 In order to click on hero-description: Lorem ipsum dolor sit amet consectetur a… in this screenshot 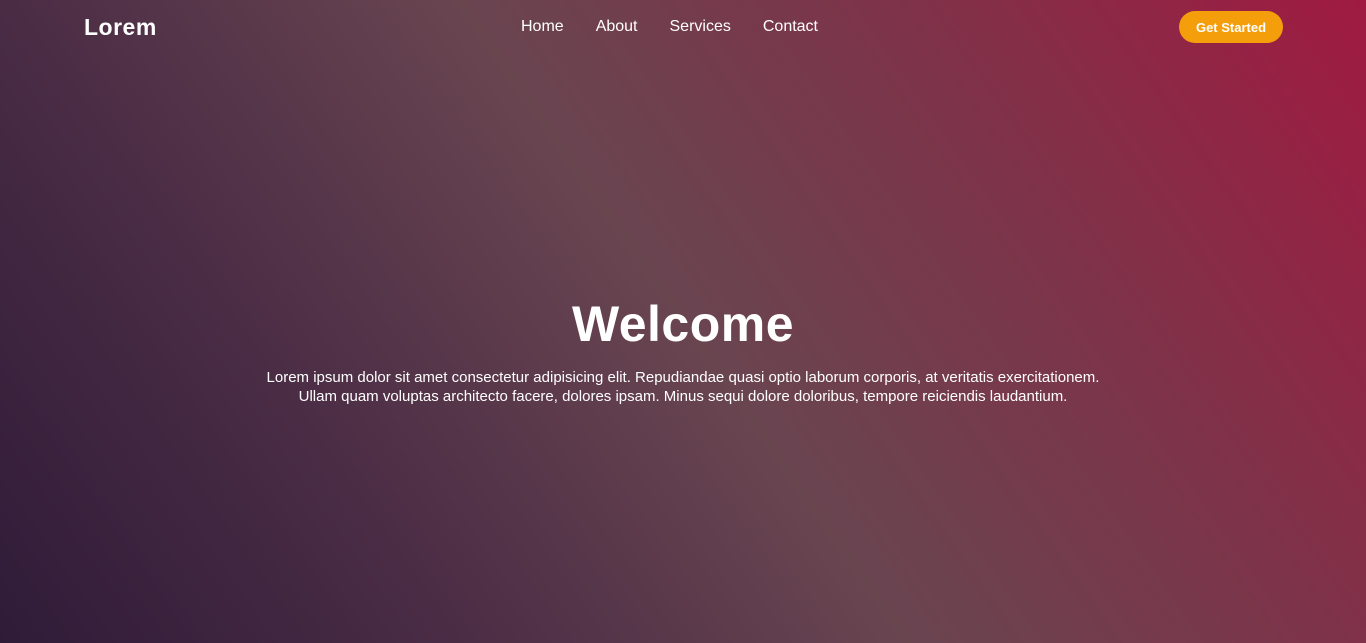, I will do `click(683, 387)`.